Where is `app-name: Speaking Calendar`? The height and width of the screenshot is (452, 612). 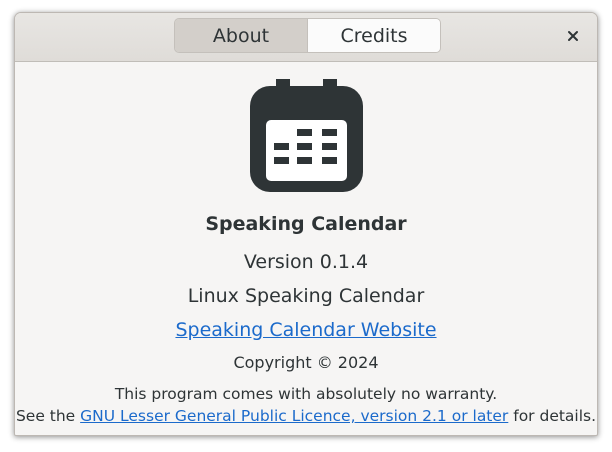 app-name: Speaking Calendar is located at coordinates (306, 224).